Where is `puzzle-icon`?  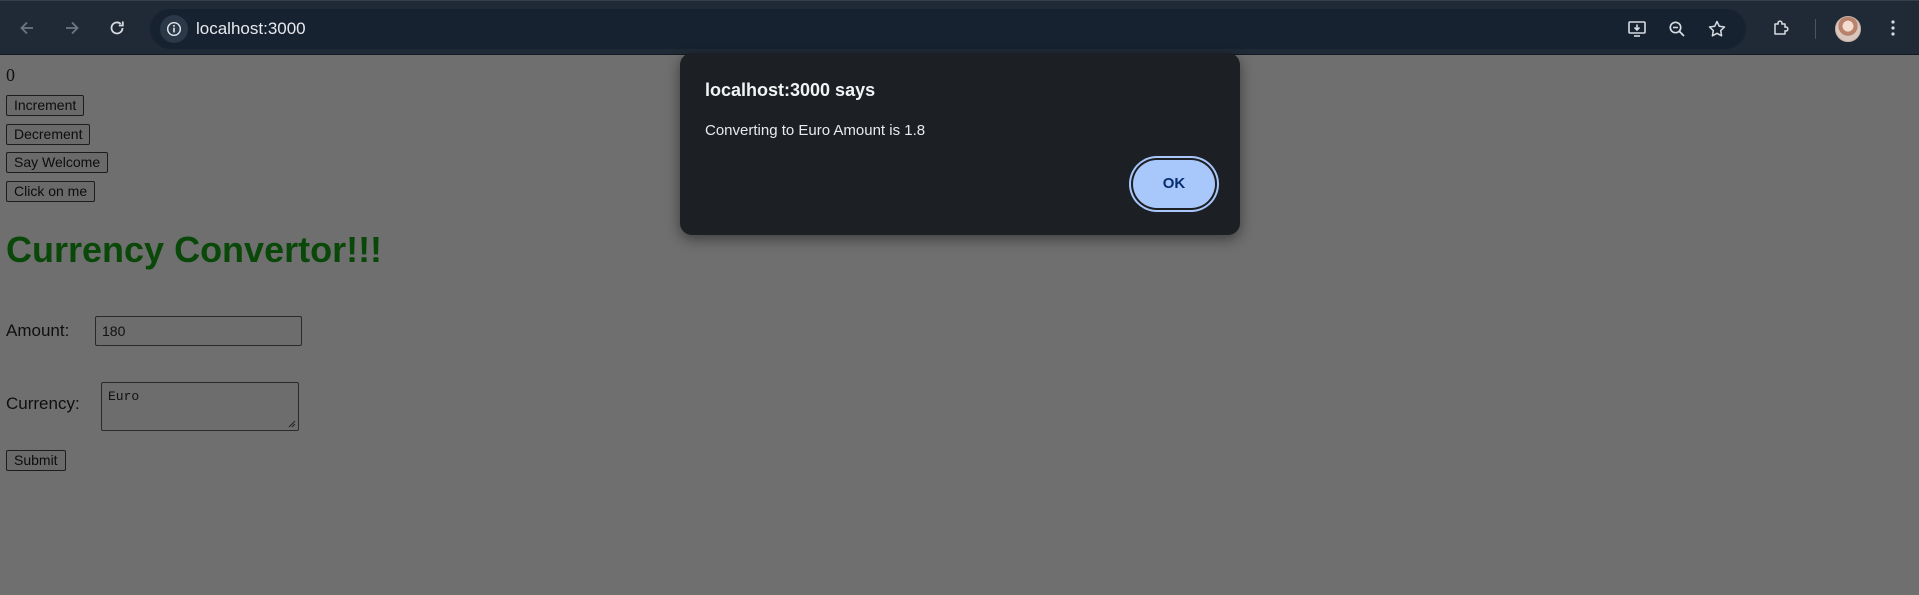
puzzle-icon is located at coordinates (1781, 27).